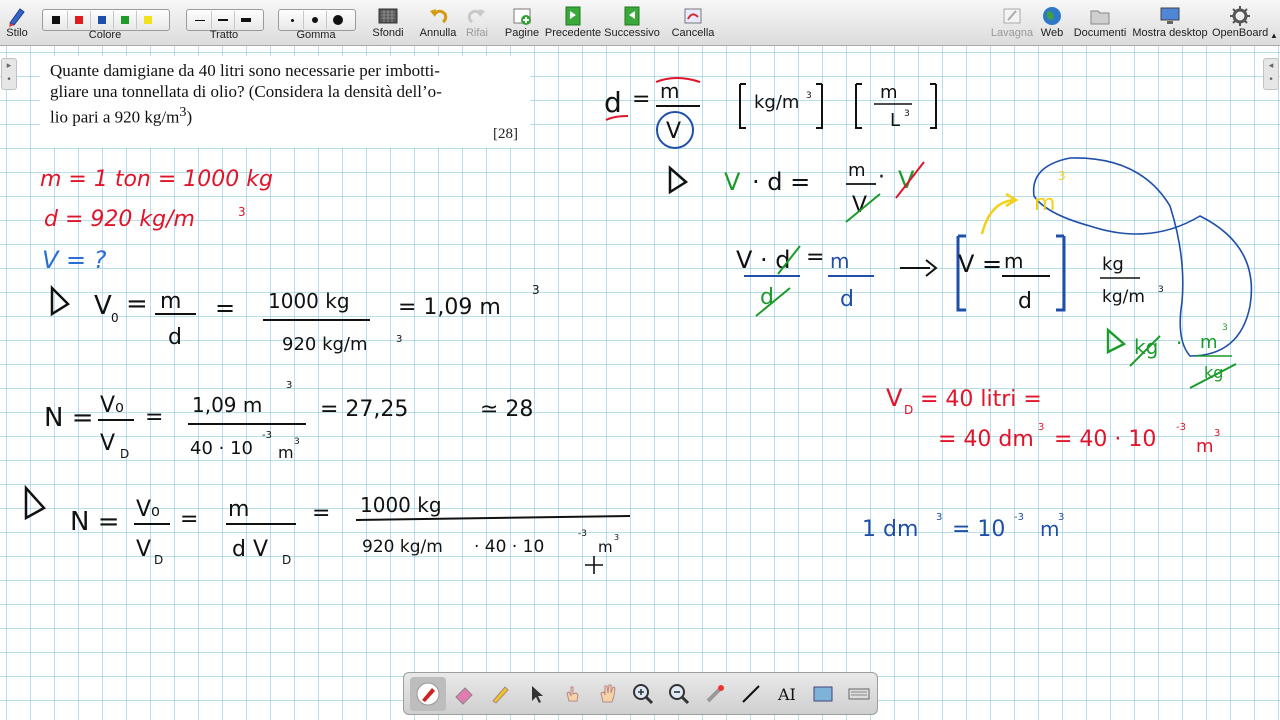 This screenshot has height=720, width=1280. I want to click on color-picker, so click(106, 20).